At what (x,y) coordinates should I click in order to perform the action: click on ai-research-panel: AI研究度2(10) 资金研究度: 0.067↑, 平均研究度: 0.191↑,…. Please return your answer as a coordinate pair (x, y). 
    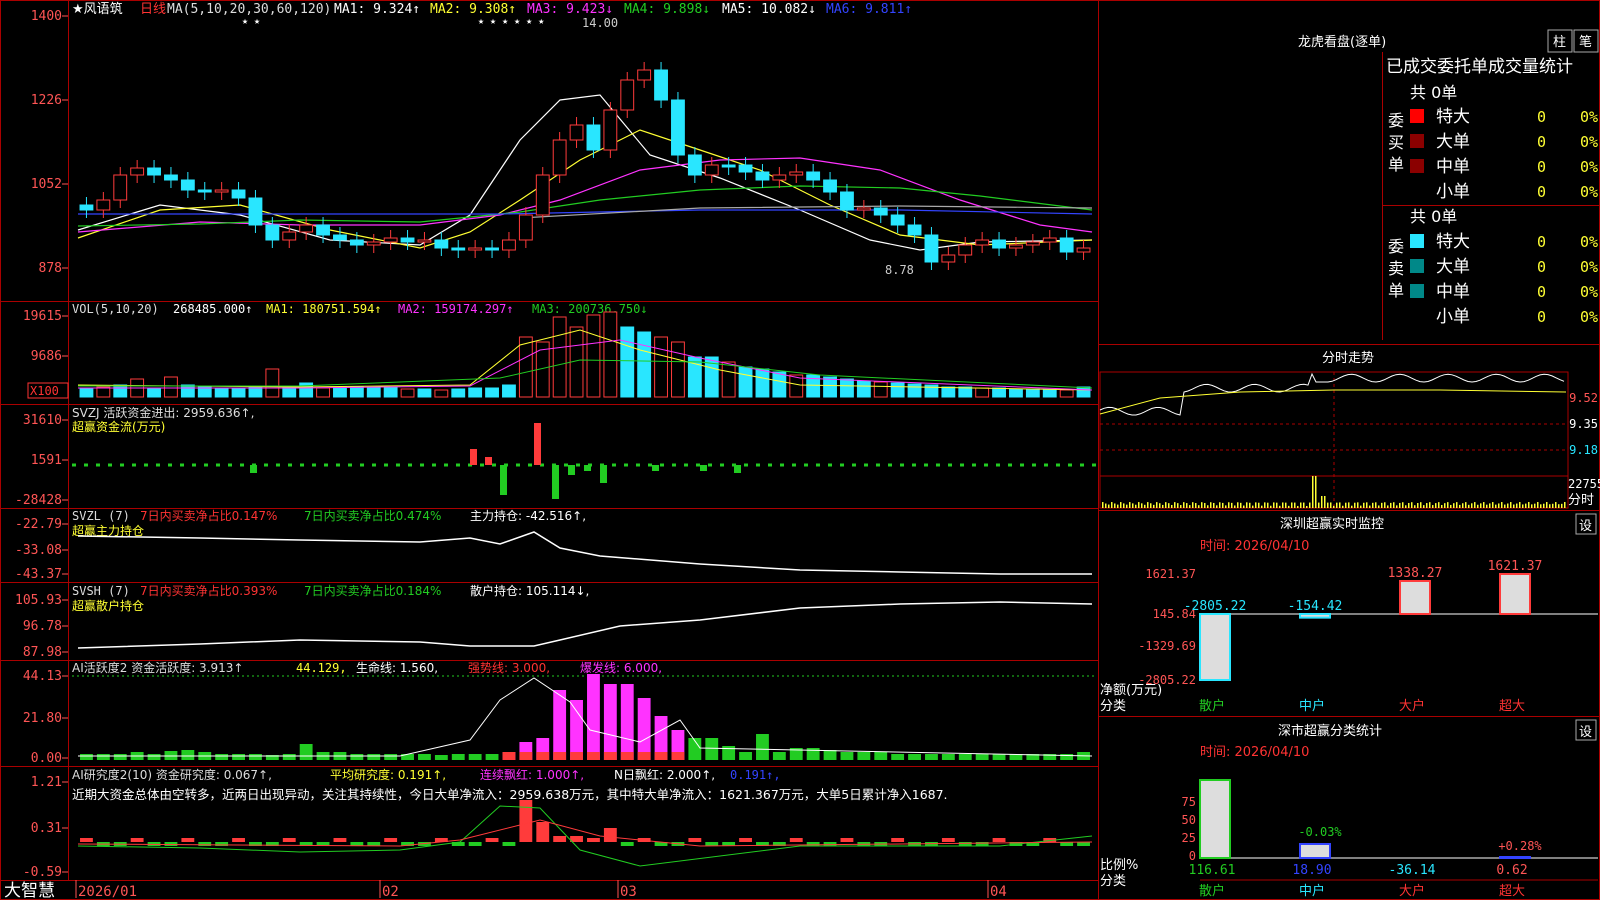
    Looking at the image, I should click on (558, 823).